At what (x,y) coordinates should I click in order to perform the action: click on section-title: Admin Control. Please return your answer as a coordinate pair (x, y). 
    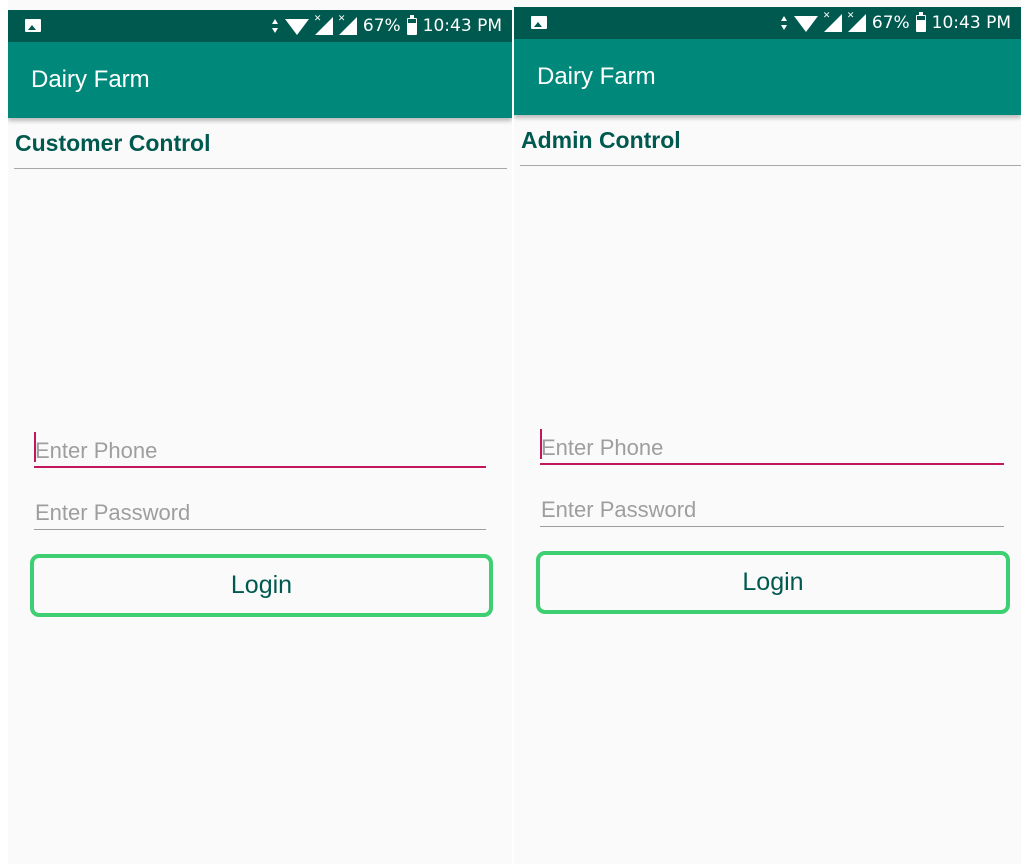
    Looking at the image, I should click on (601, 140).